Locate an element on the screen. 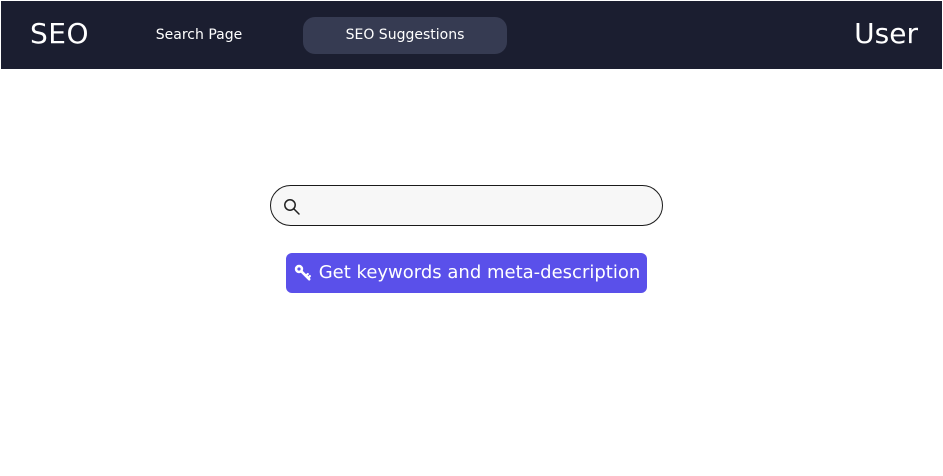 This screenshot has height=476, width=943. nav-search-page: Search Page is located at coordinates (199, 35).